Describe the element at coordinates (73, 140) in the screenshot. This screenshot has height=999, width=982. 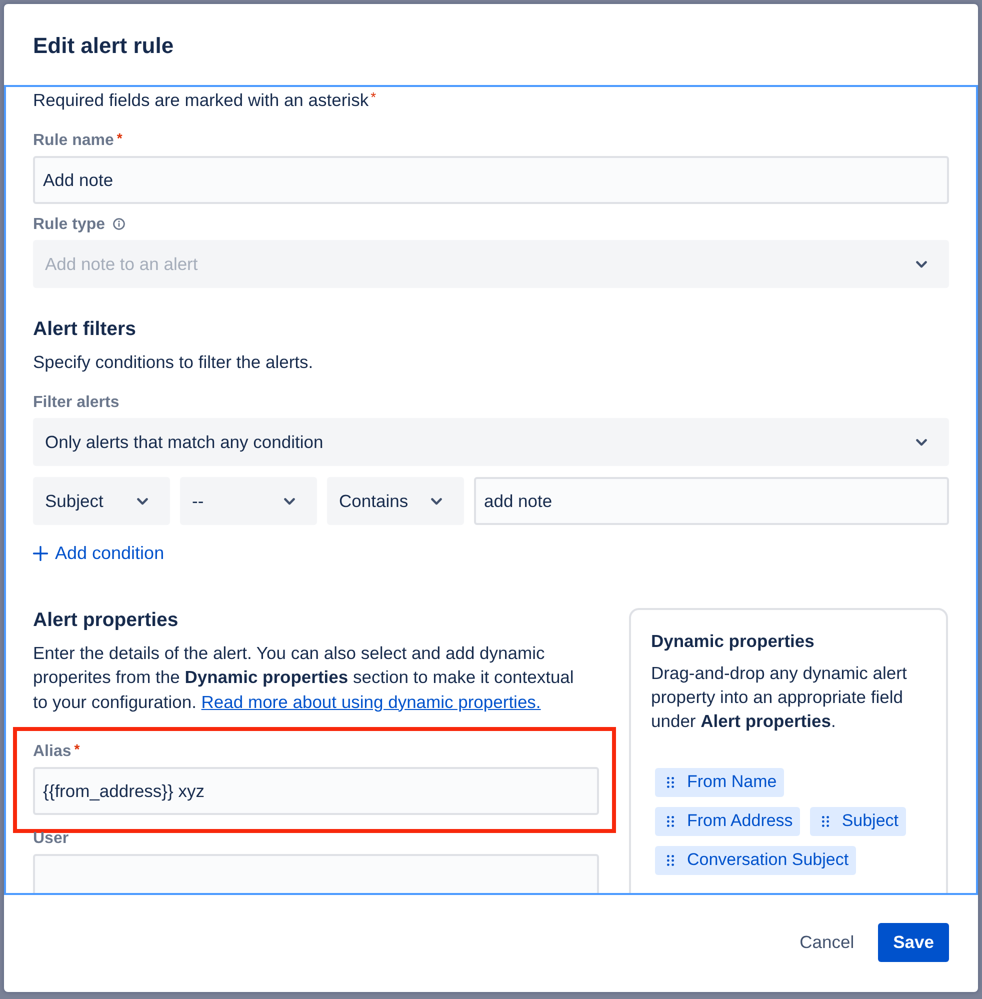
I see `field-label: Rule name` at that location.